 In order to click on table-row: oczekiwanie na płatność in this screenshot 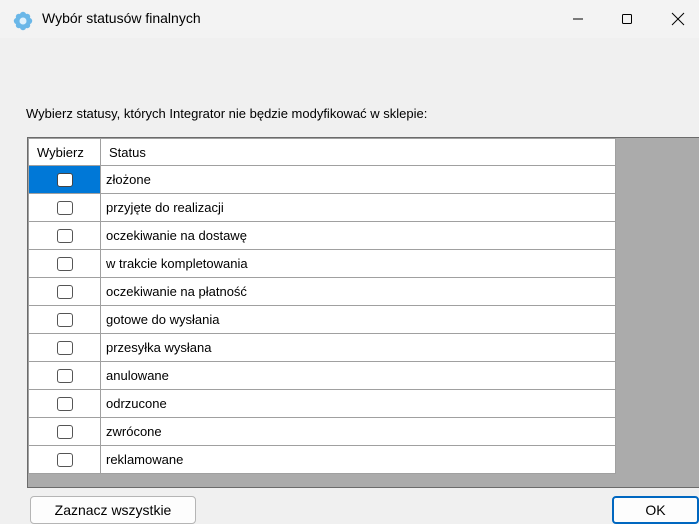, I will do `click(322, 291)`.